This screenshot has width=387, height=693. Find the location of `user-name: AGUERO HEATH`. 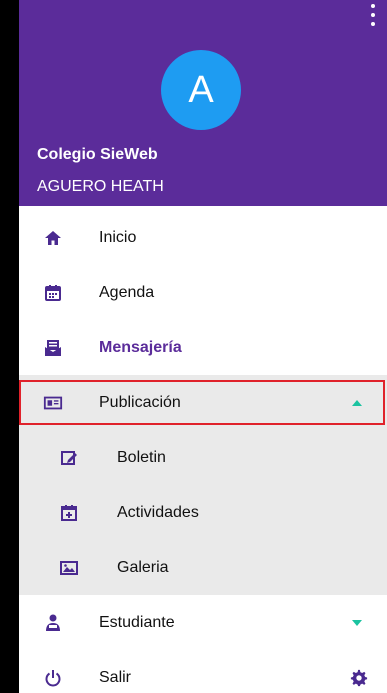

user-name: AGUERO HEATH is located at coordinates (100, 186).